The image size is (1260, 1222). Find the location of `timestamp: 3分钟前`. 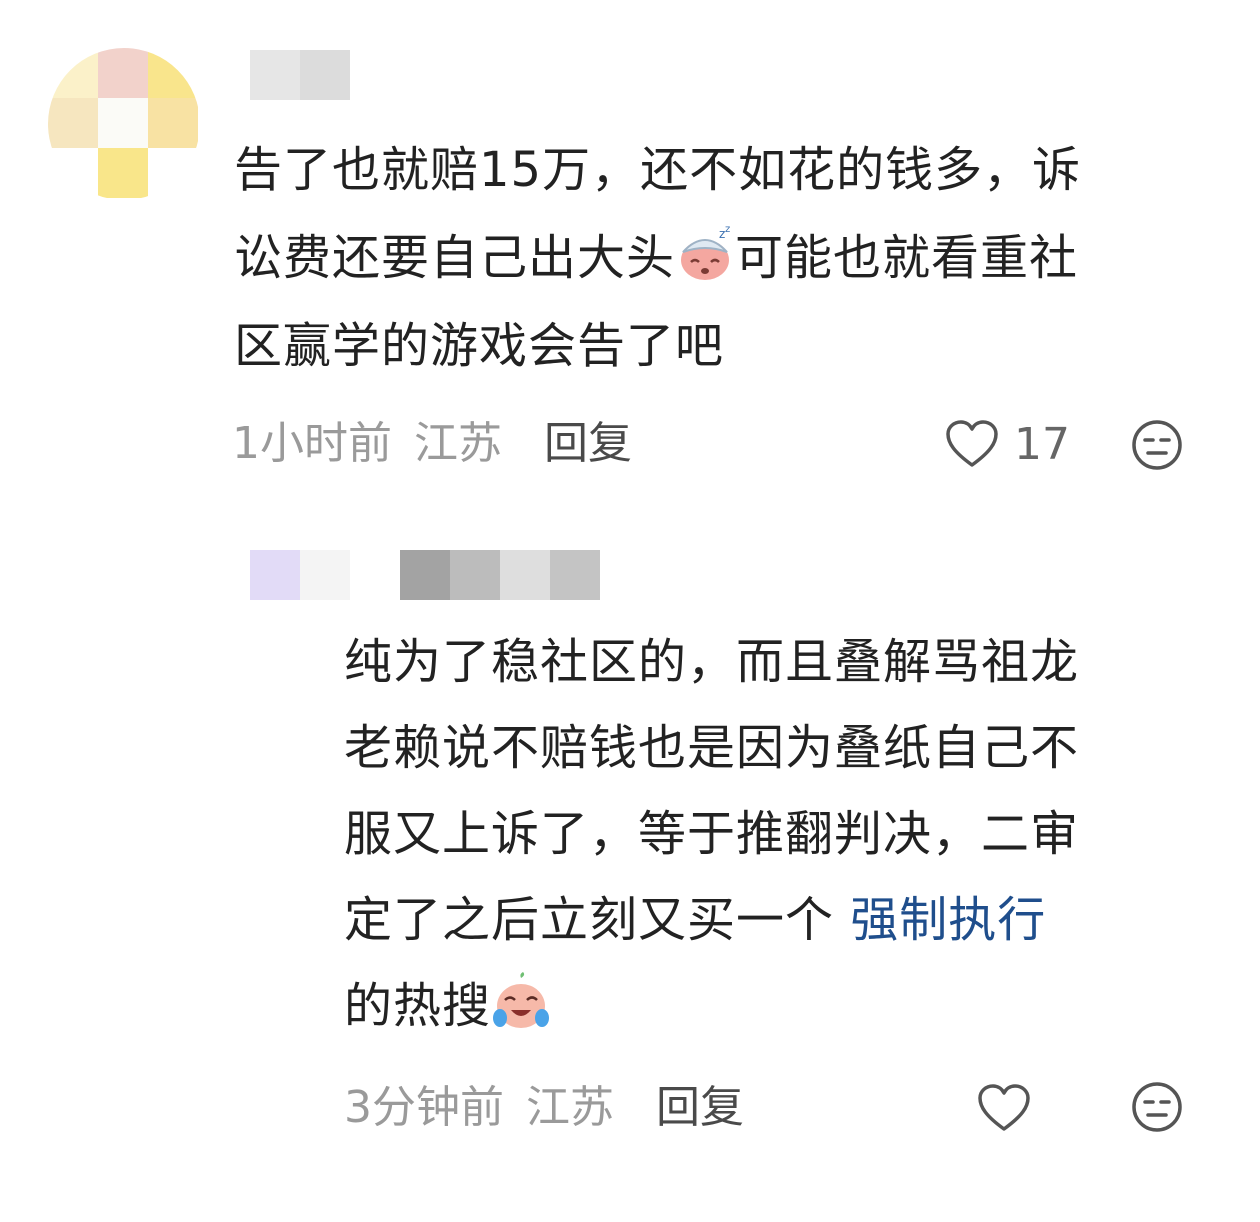

timestamp: 3分钟前 is located at coordinates (424, 1107).